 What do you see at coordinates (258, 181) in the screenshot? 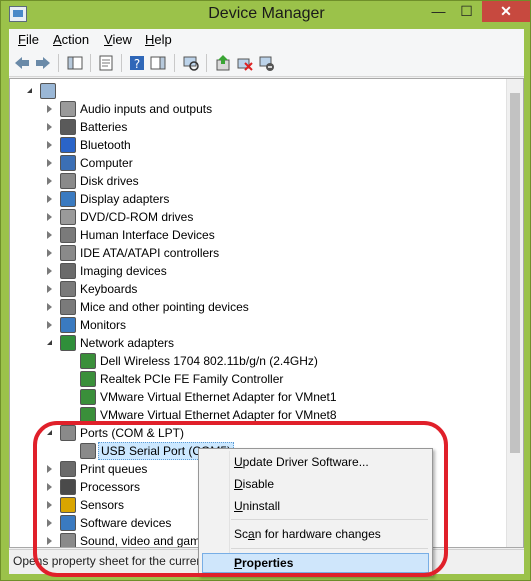
I see `tree-category-disk-drives: Disk drives` at bounding box center [258, 181].